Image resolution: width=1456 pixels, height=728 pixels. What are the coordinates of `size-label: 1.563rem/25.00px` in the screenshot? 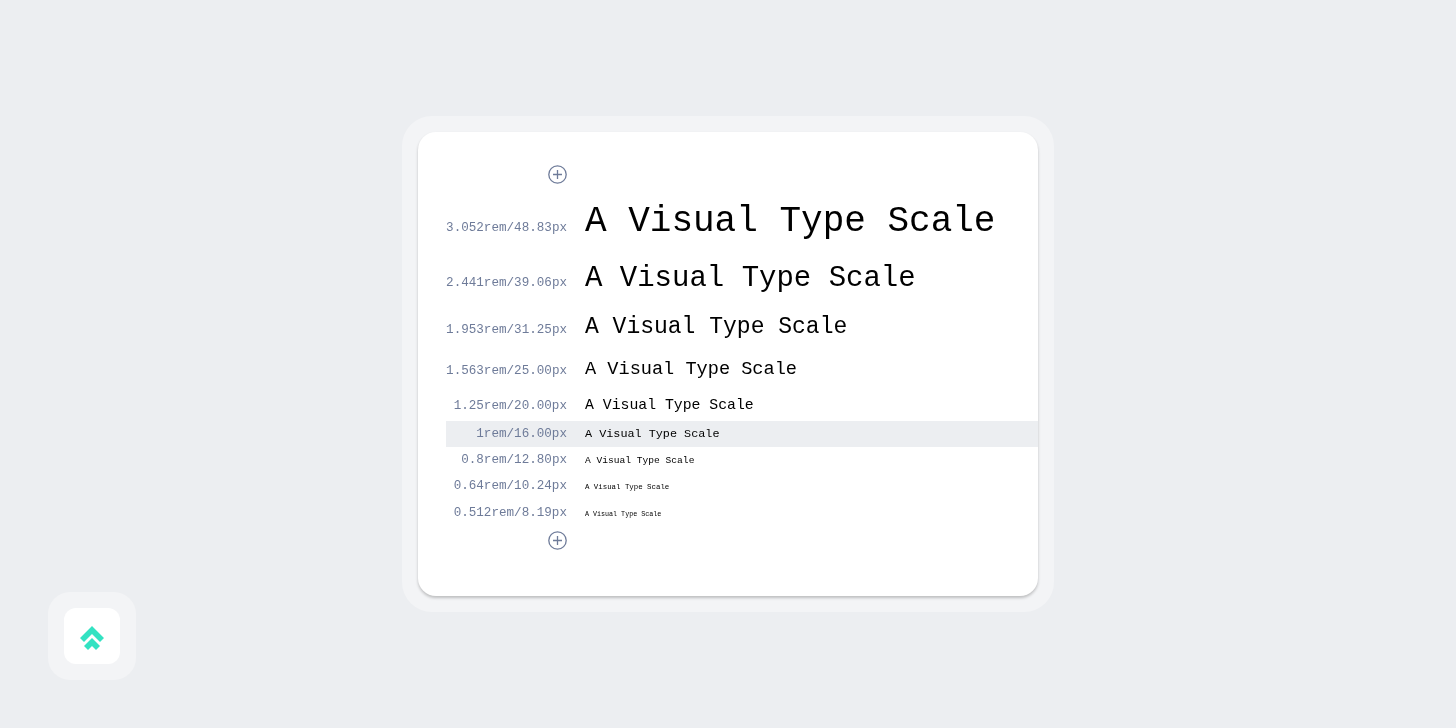 It's located at (506, 371).